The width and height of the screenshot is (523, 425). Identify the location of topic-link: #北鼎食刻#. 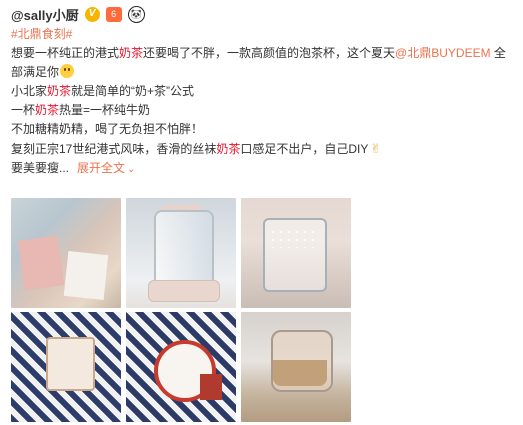
(41, 34).